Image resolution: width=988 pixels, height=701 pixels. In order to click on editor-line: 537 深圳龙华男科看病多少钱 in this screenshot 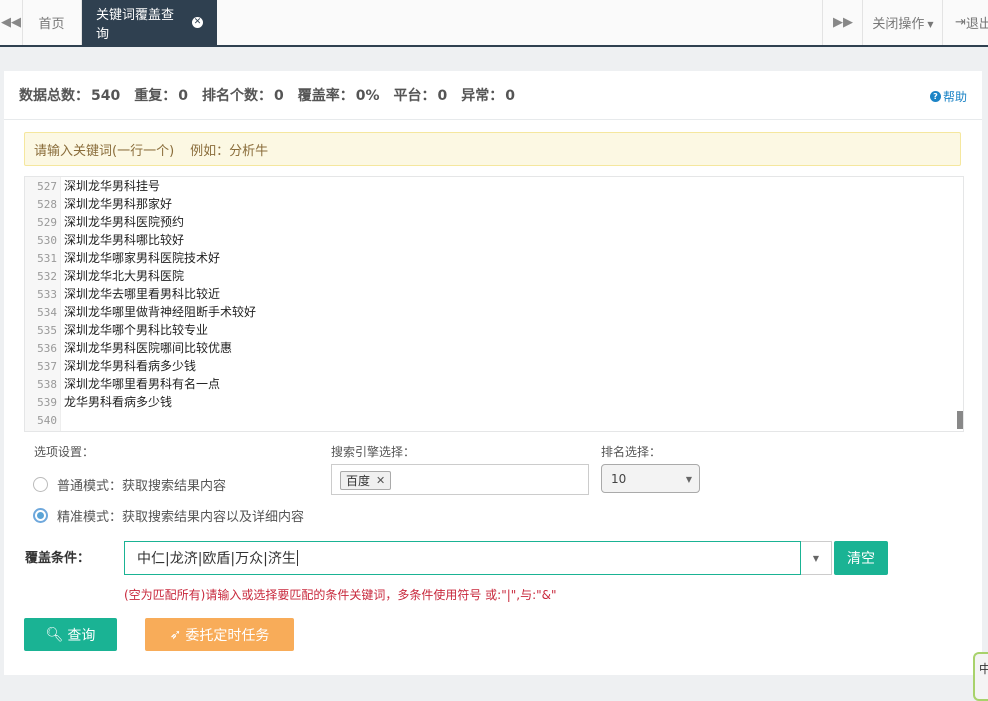, I will do `click(485, 366)`.